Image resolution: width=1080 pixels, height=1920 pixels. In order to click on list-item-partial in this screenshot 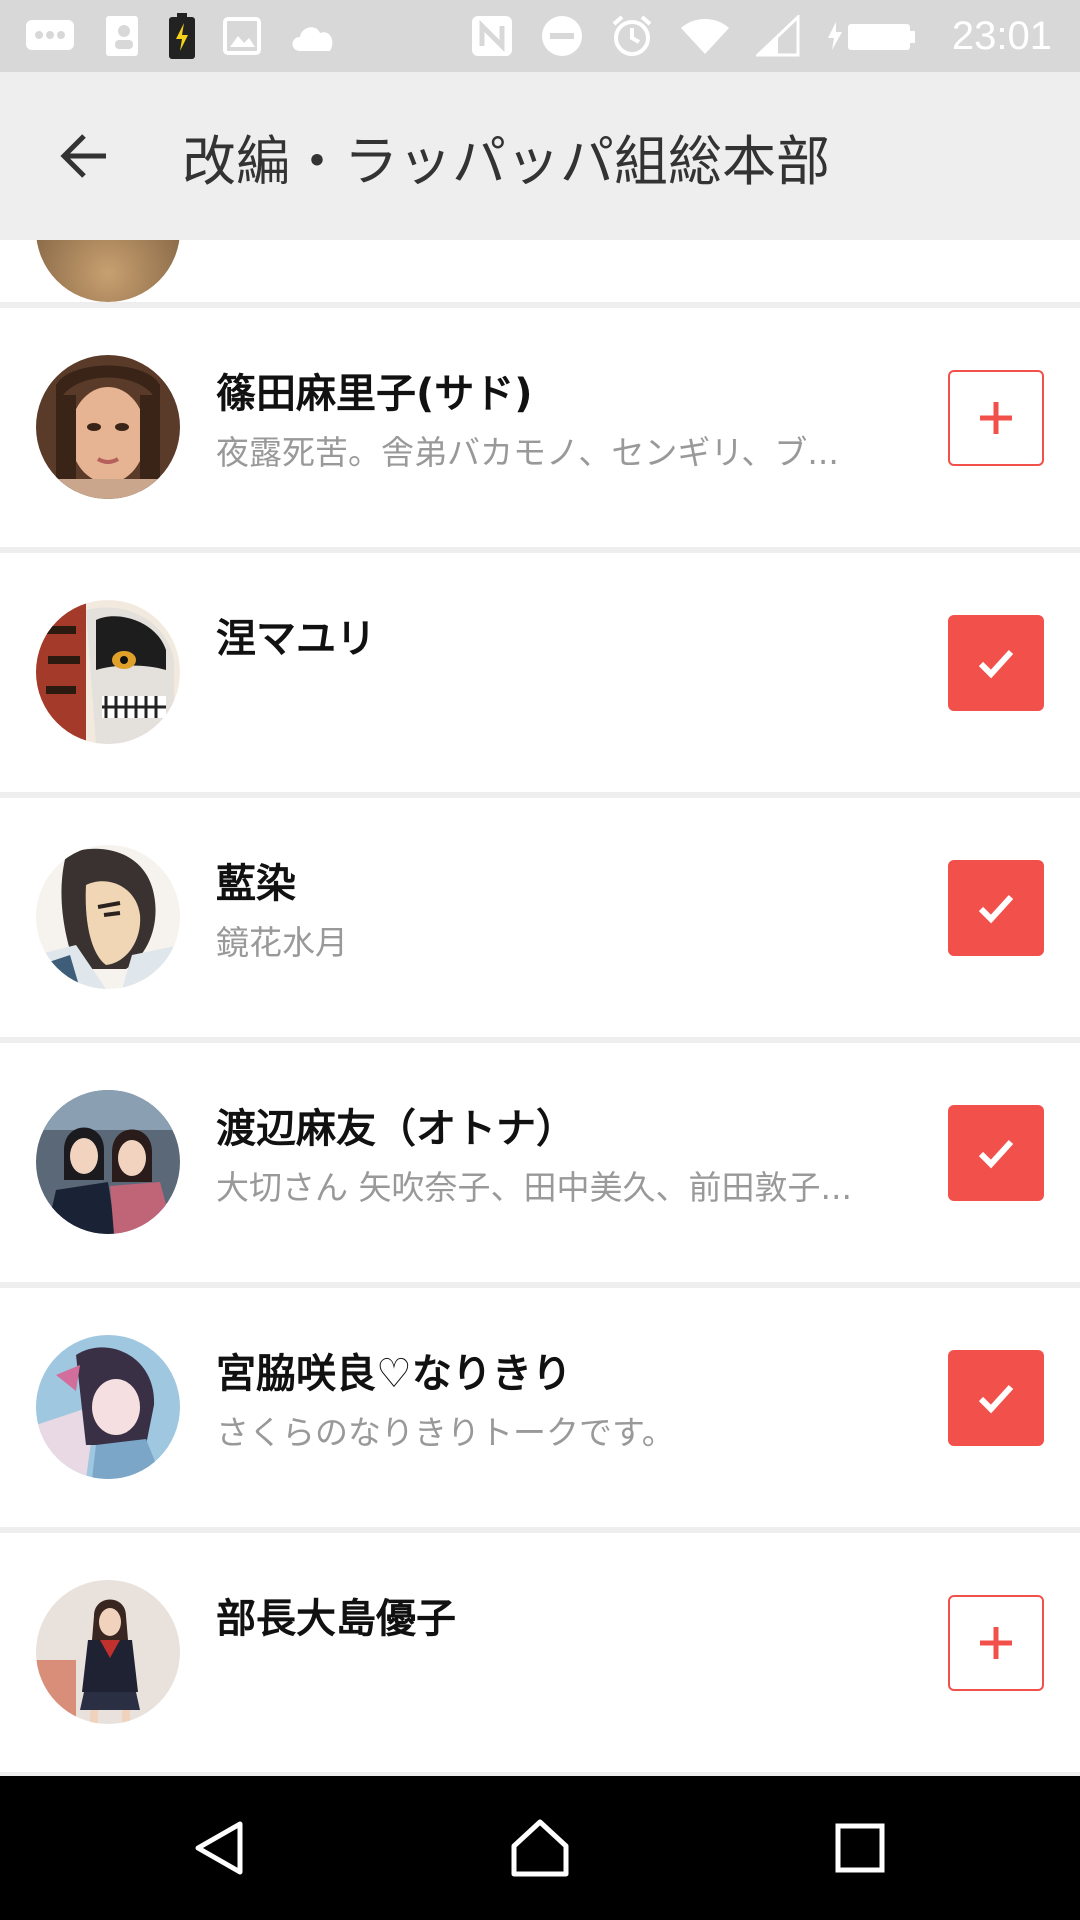, I will do `click(540, 271)`.